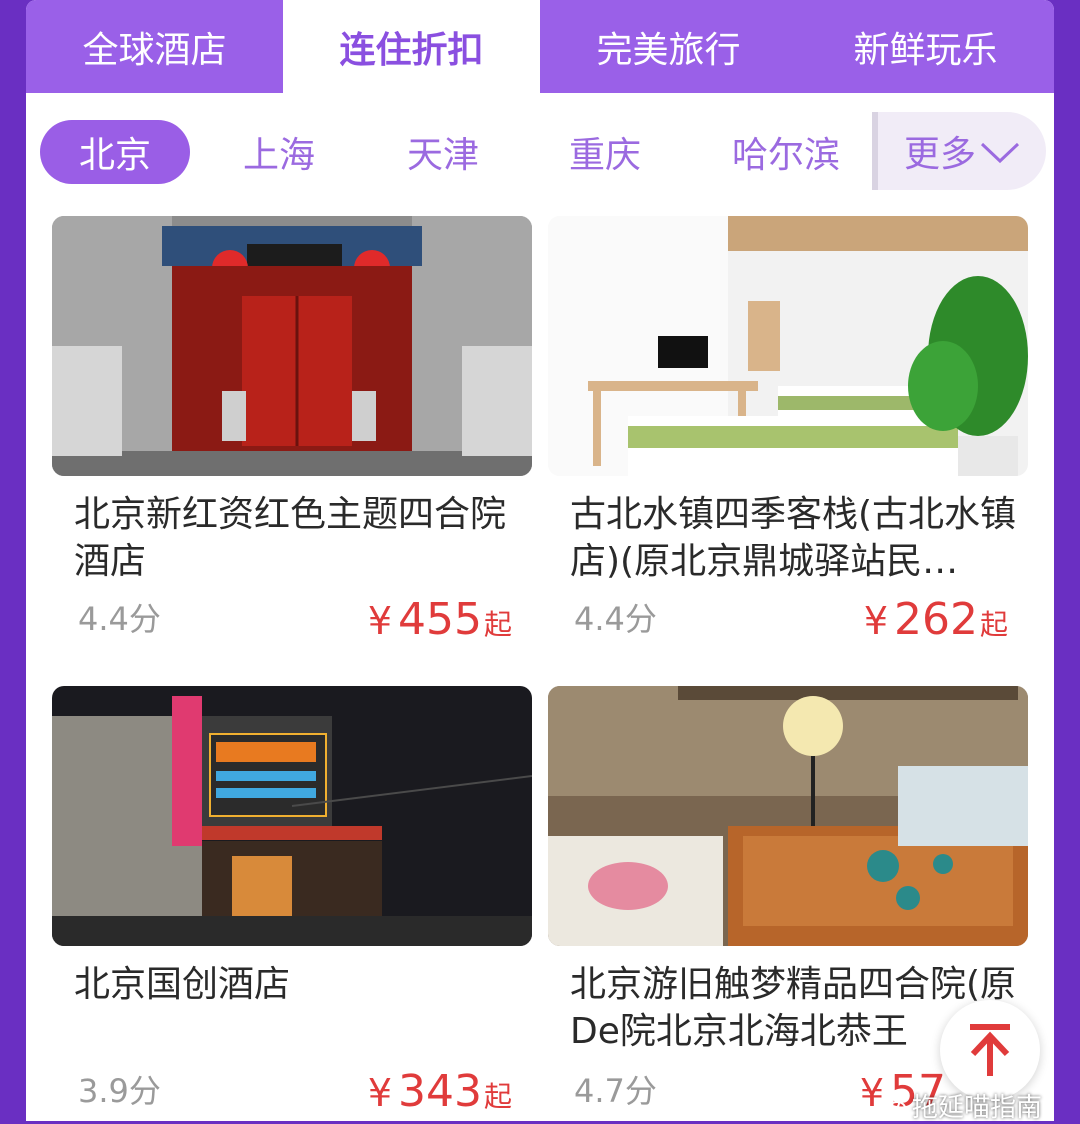 The width and height of the screenshot is (1080, 1124). I want to click on watermark-text: 拖延喵指南, so click(977, 1107).